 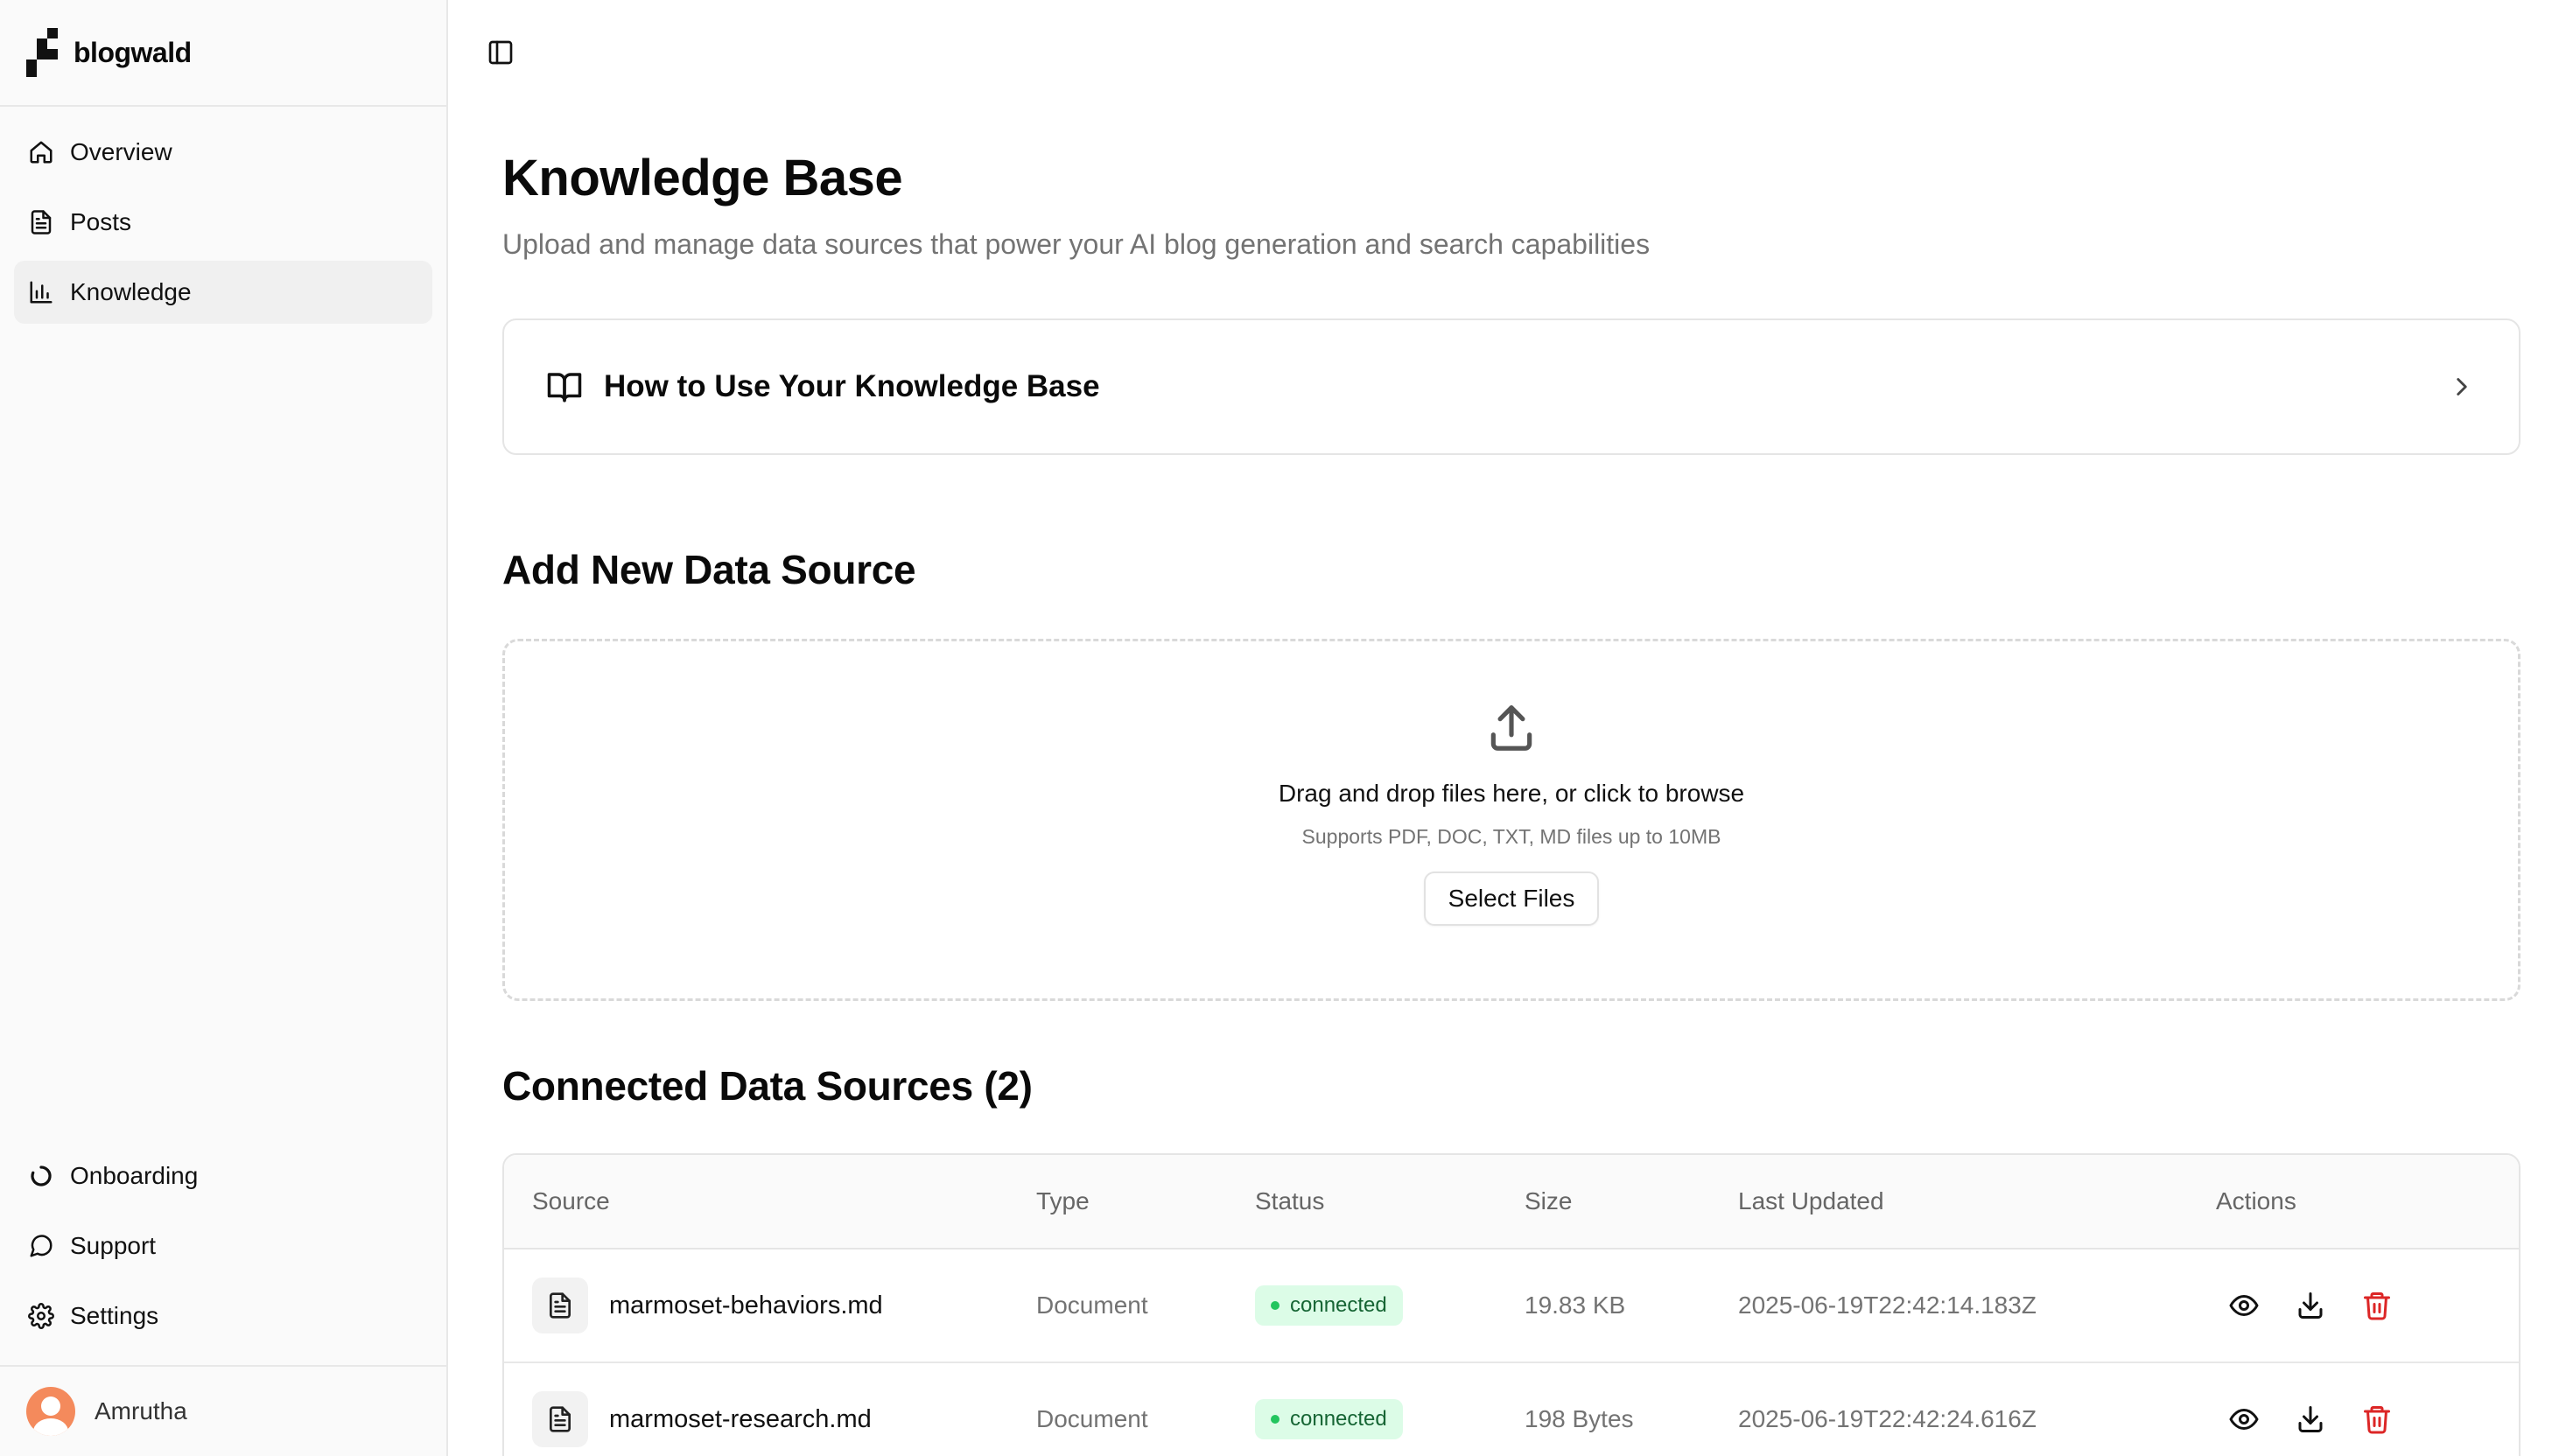 What do you see at coordinates (1887, 1305) in the screenshot?
I see `updated-cell: 2025-06-19T22:42:14.183Z` at bounding box center [1887, 1305].